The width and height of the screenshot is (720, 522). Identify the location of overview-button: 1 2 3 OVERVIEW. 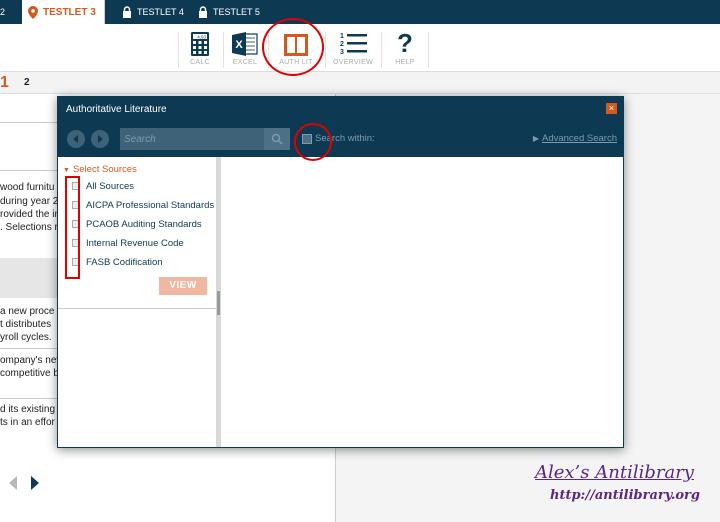
(353, 48).